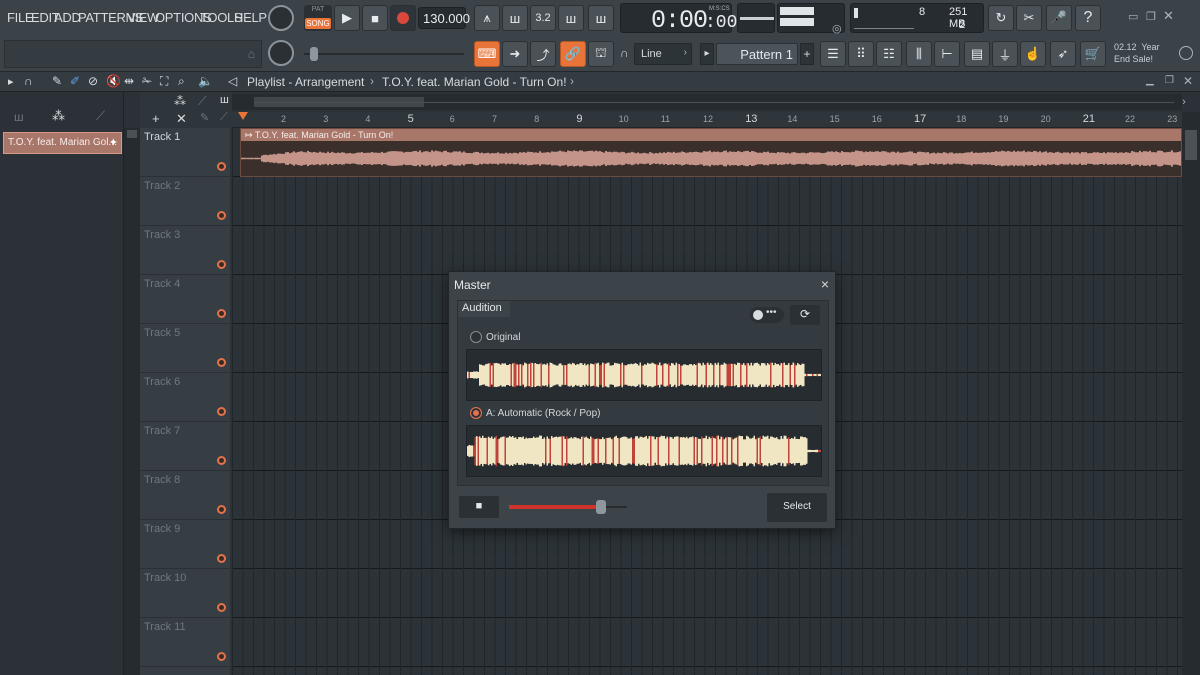  What do you see at coordinates (1093, 54) in the screenshot?
I see `shop-button: 🛒` at bounding box center [1093, 54].